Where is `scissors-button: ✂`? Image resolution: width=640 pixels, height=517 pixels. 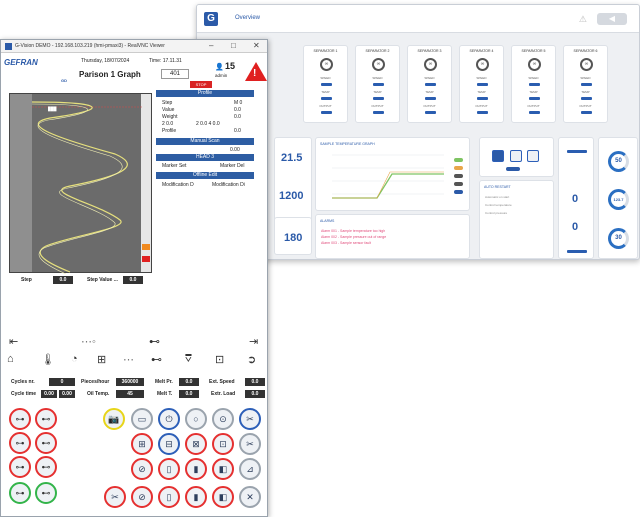
scissors-button: ✂ is located at coordinates (250, 419).